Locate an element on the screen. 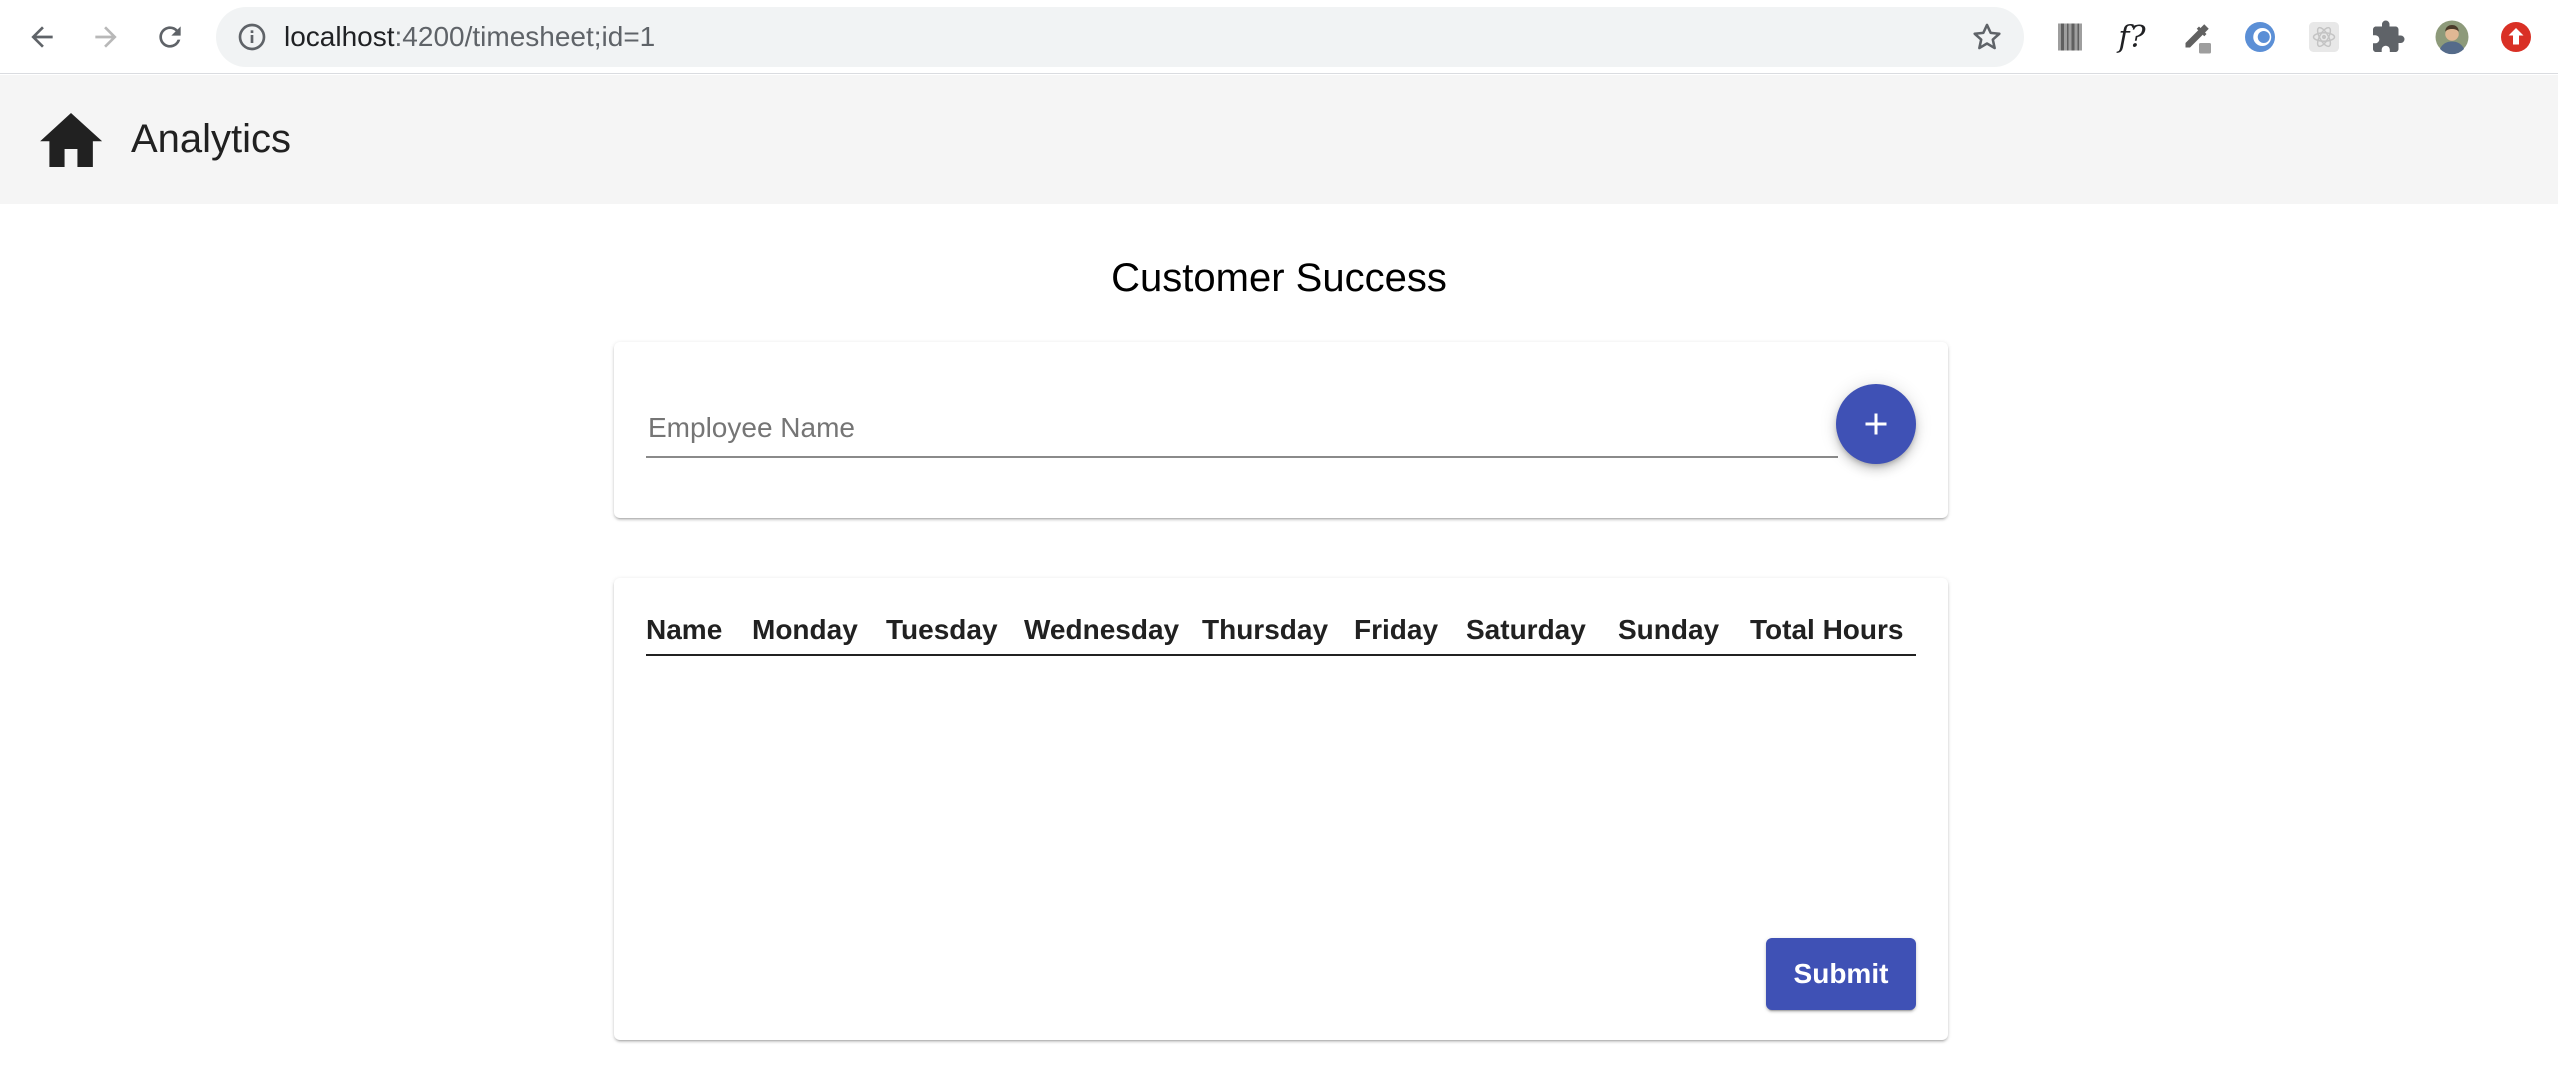  browser-chrome: localhost:4200/timesheet;id=1 f? is located at coordinates (1279, 37).